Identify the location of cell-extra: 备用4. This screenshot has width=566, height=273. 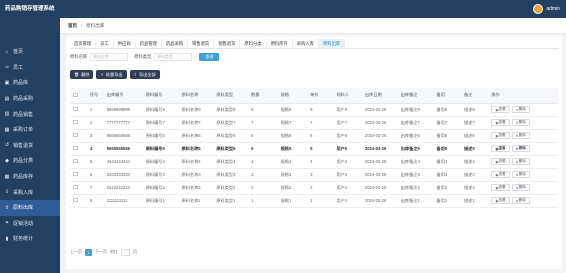
(447, 162).